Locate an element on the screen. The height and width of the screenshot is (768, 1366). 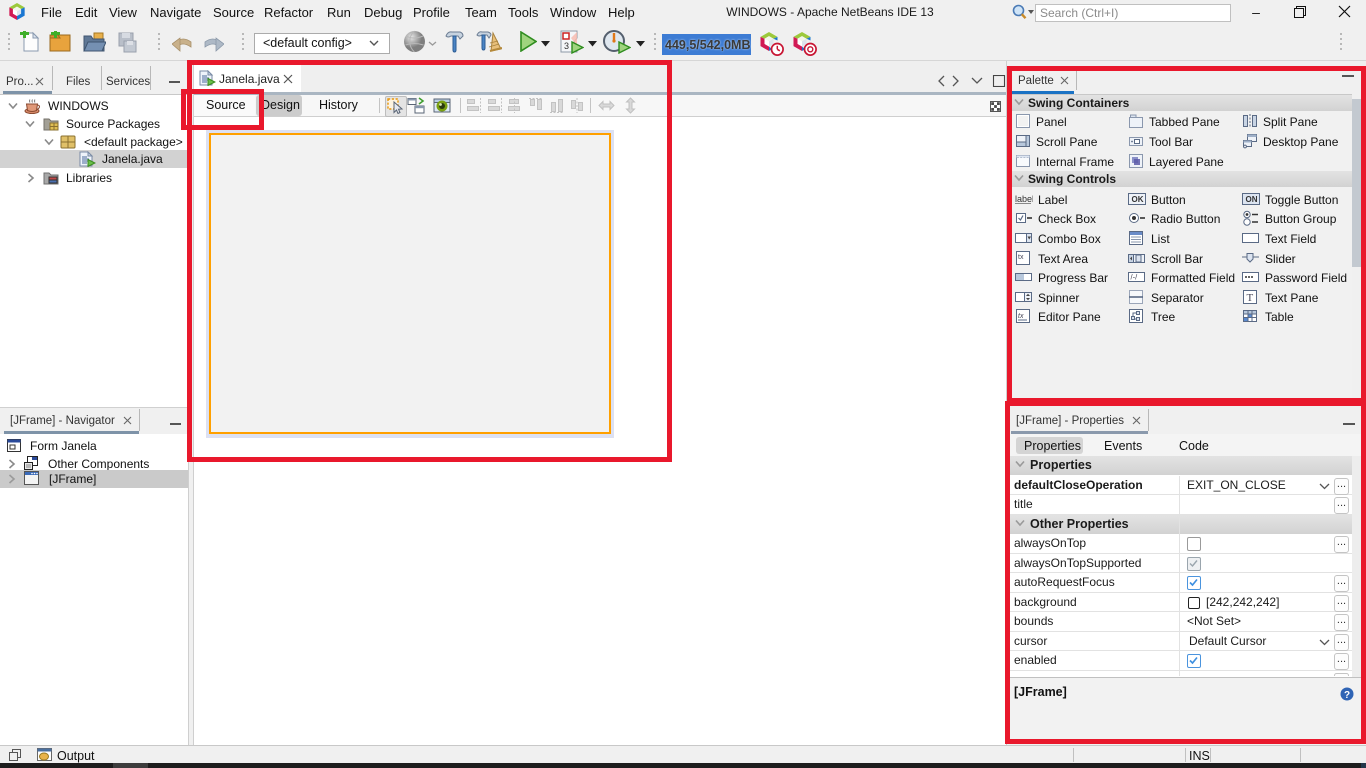
svg-text: 3 is located at coordinates (566, 46).